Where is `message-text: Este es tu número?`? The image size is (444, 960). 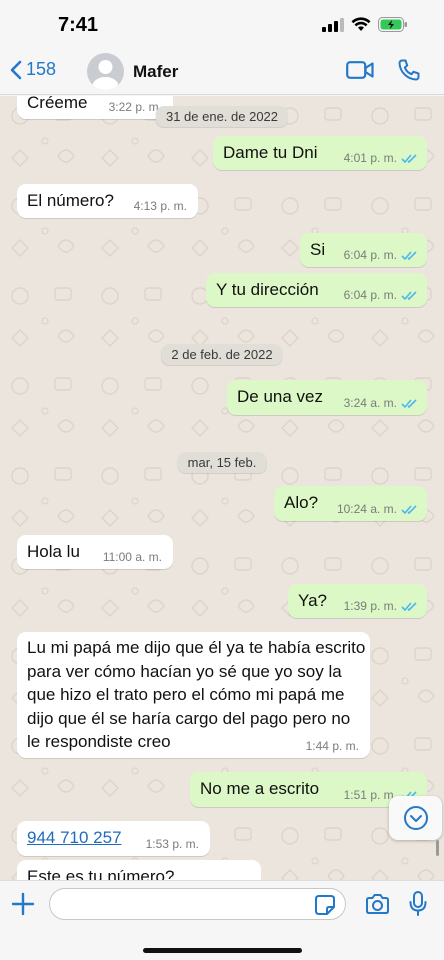
message-text: Este es tu número? is located at coordinates (101, 873).